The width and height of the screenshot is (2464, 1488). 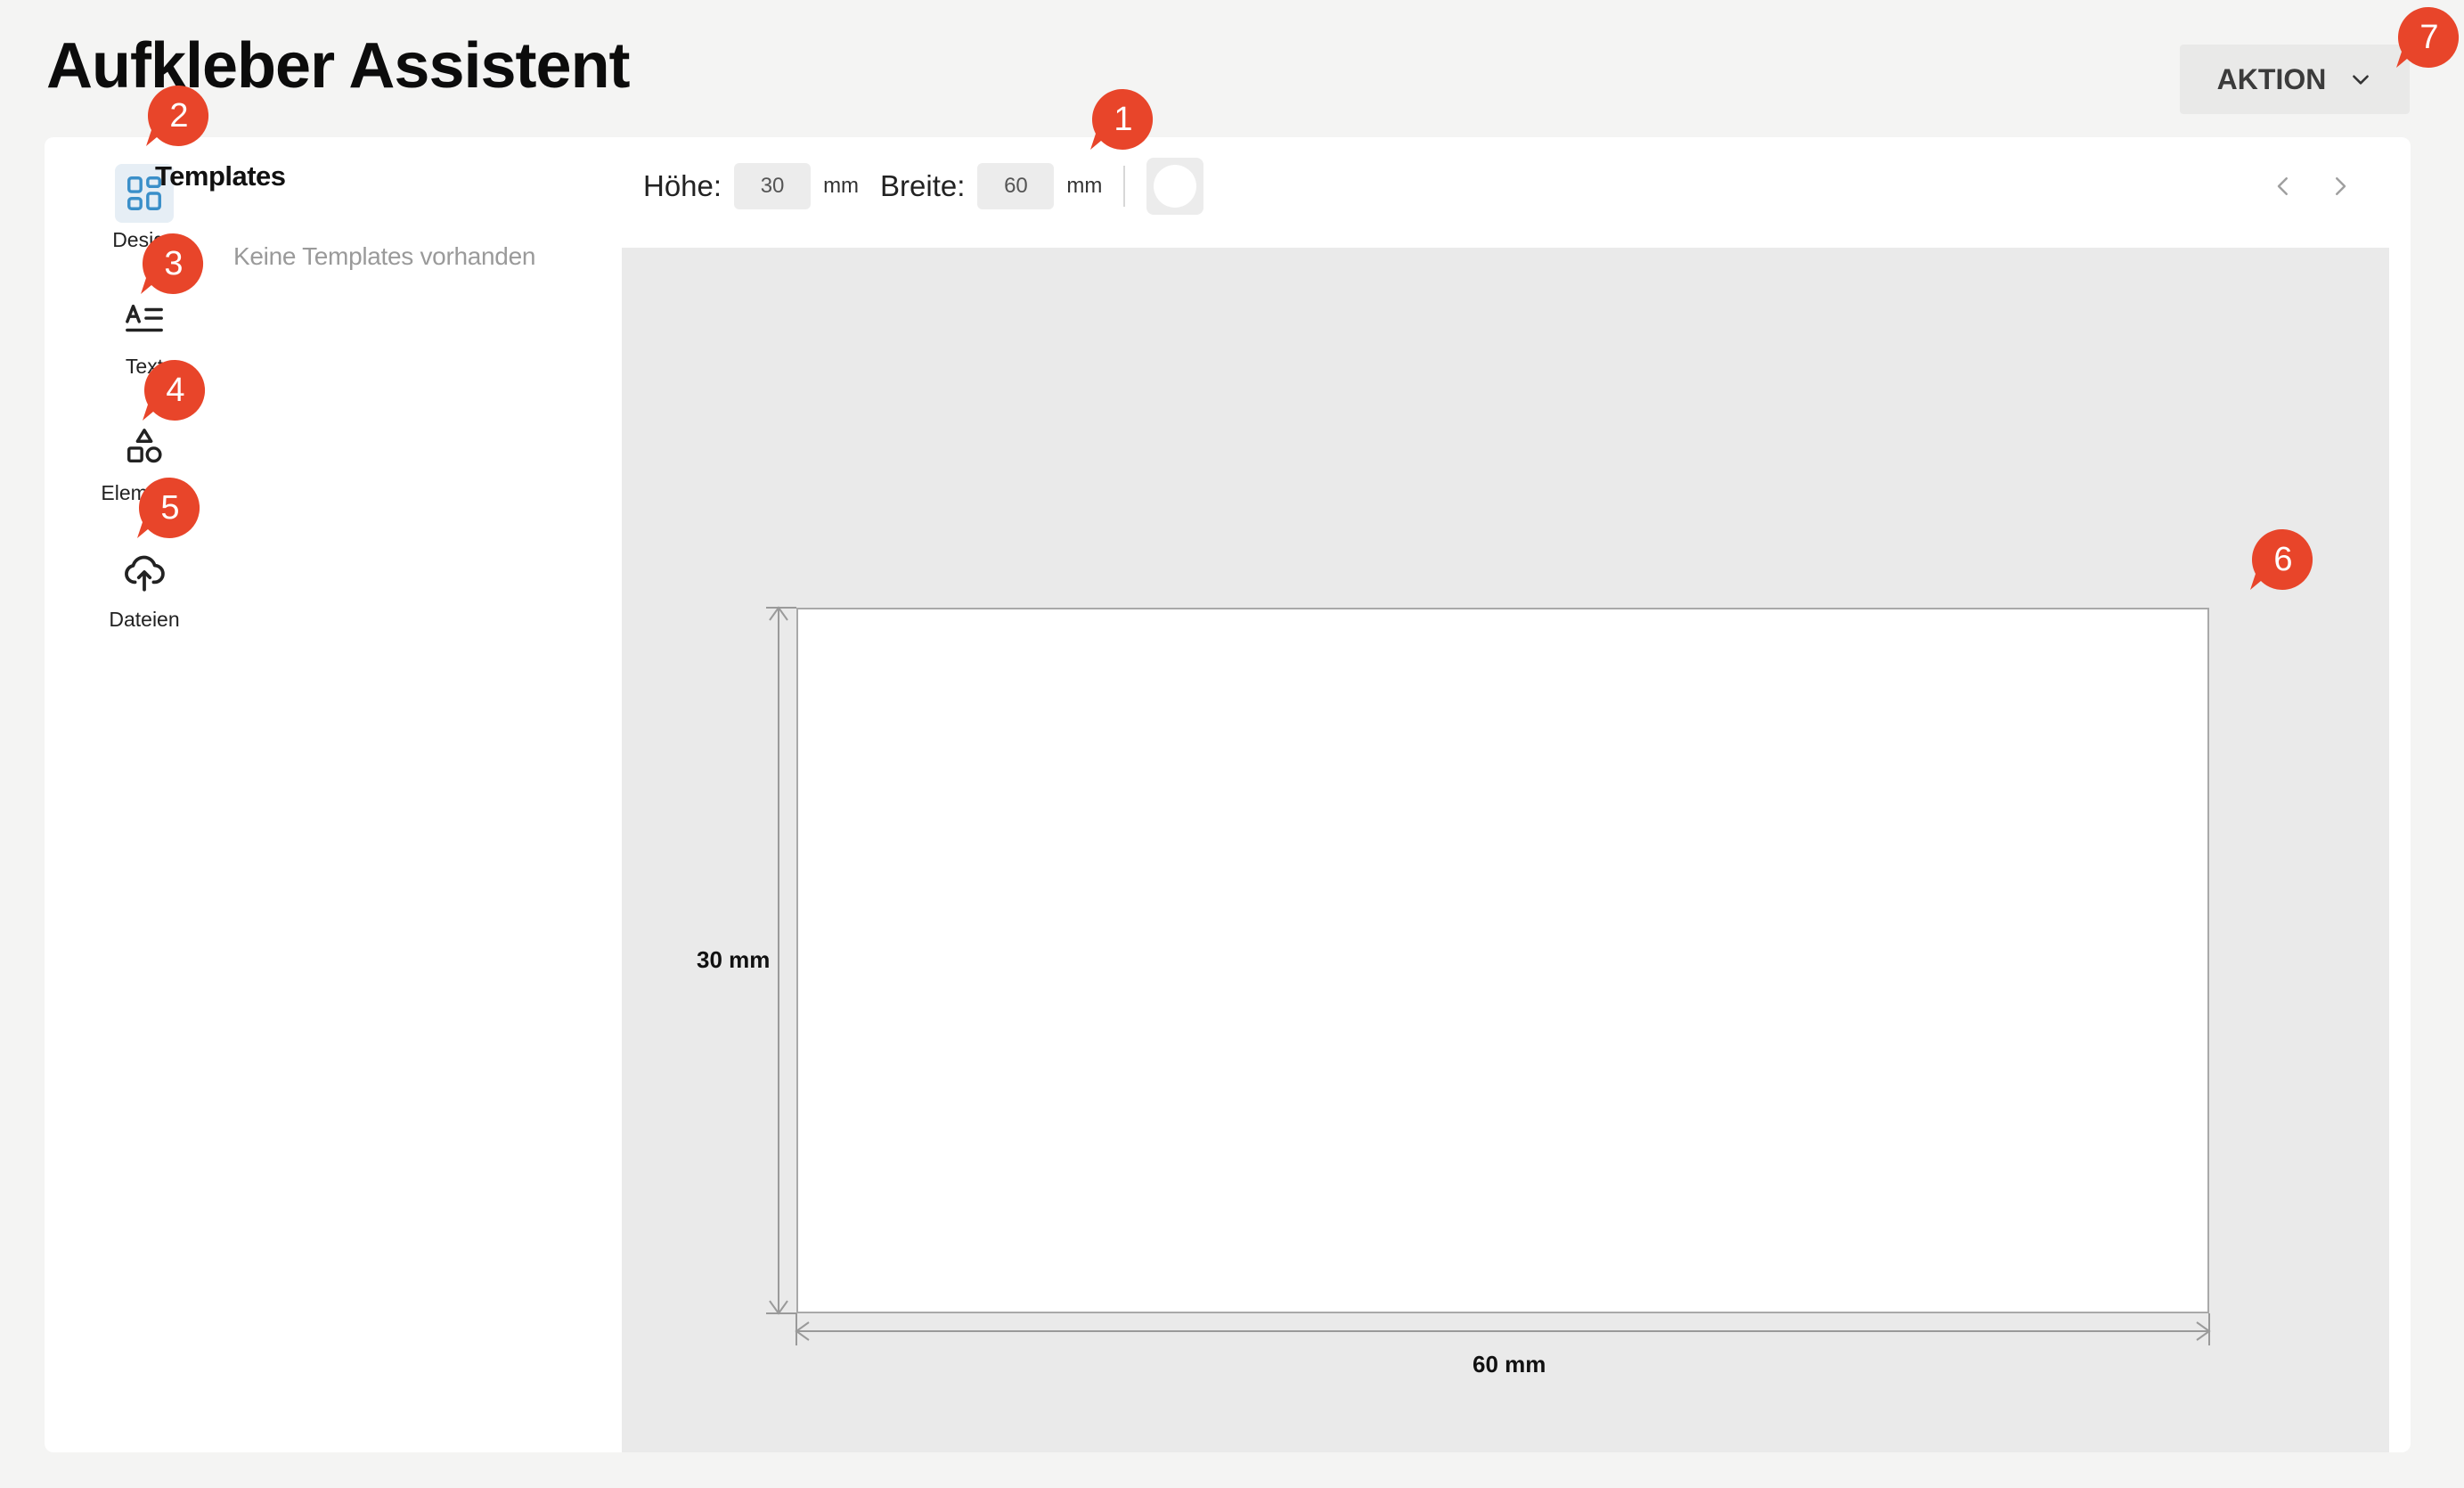 What do you see at coordinates (2271, 78) in the screenshot?
I see `action-menu-label: AKTION` at bounding box center [2271, 78].